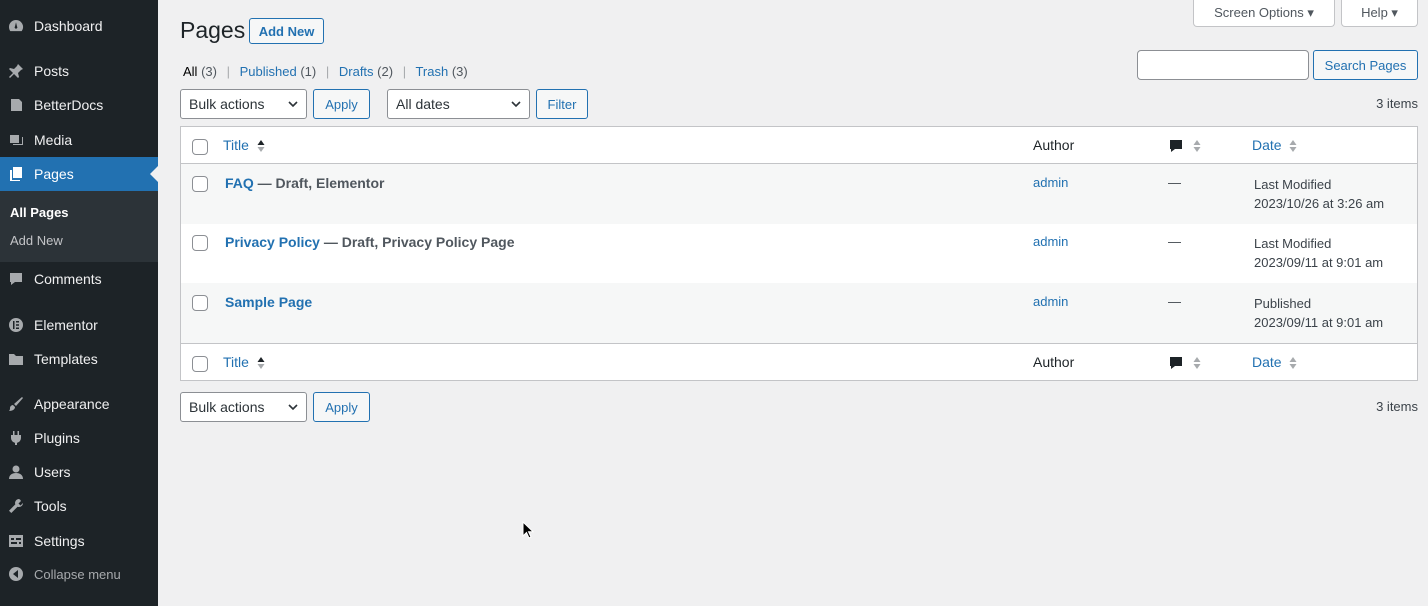 The width and height of the screenshot is (1428, 606). I want to click on bulk-actions-select: Bulk actions, so click(243, 104).